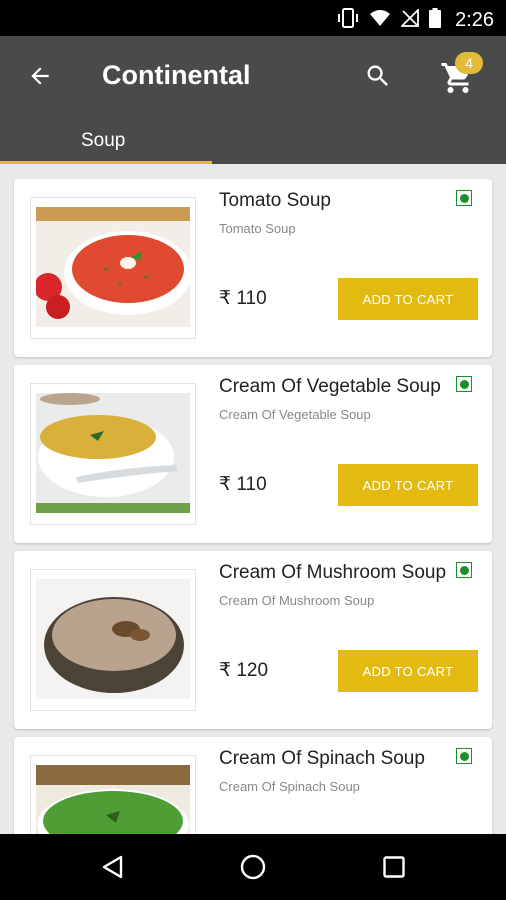  I want to click on nav-back-button, so click(113, 867).